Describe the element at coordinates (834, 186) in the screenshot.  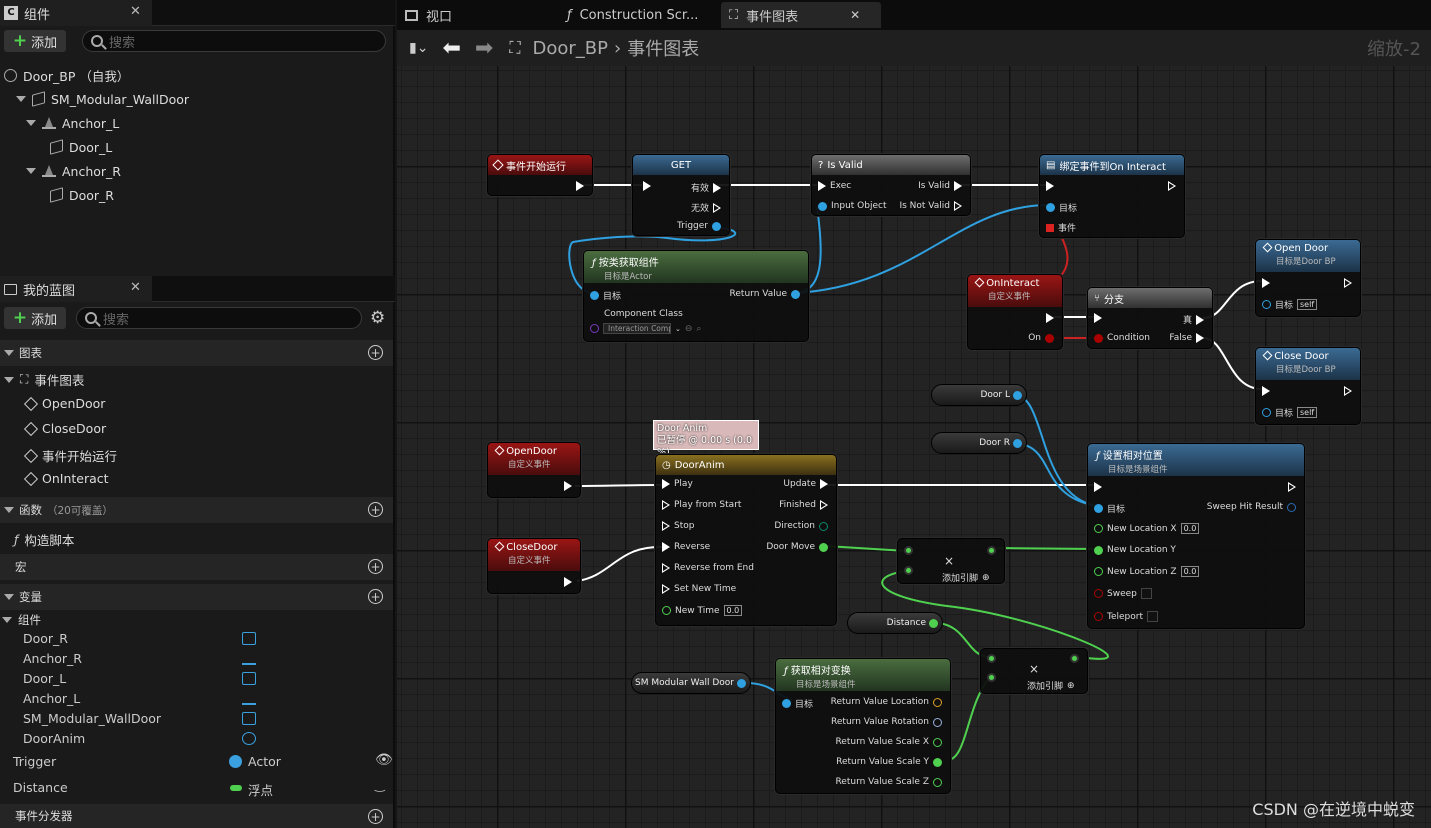
I see `exec-in-pin: Exec` at that location.